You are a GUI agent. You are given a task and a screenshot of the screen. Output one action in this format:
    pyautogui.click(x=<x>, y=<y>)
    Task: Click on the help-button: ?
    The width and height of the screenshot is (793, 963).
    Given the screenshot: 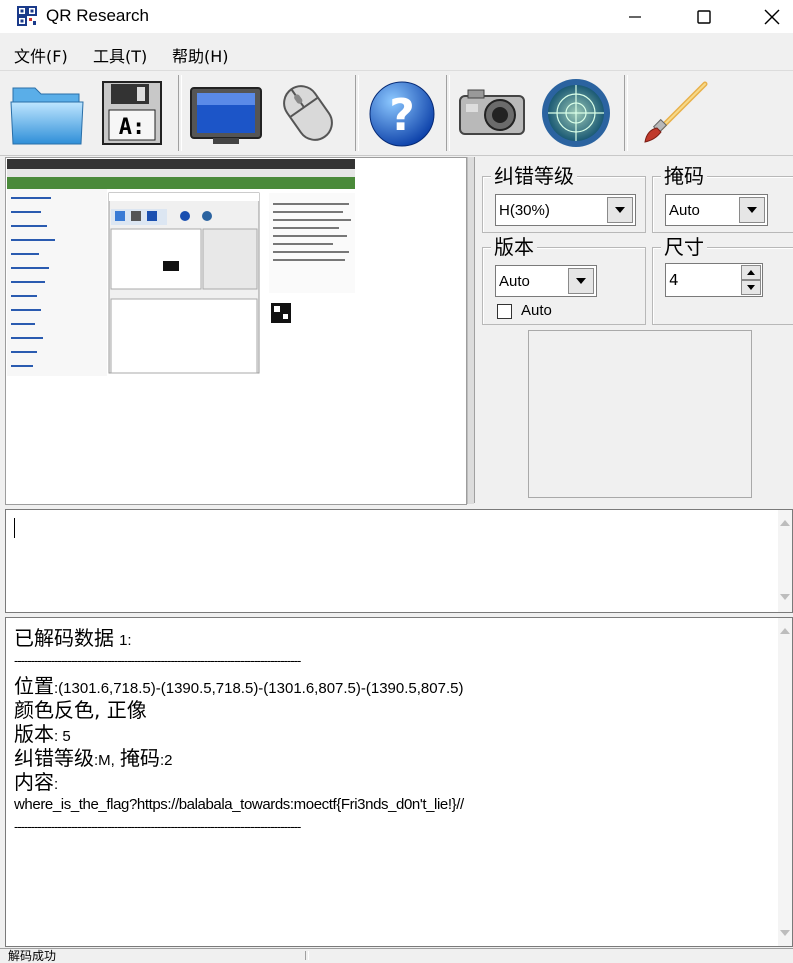 What is the action you would take?
    pyautogui.click(x=402, y=113)
    